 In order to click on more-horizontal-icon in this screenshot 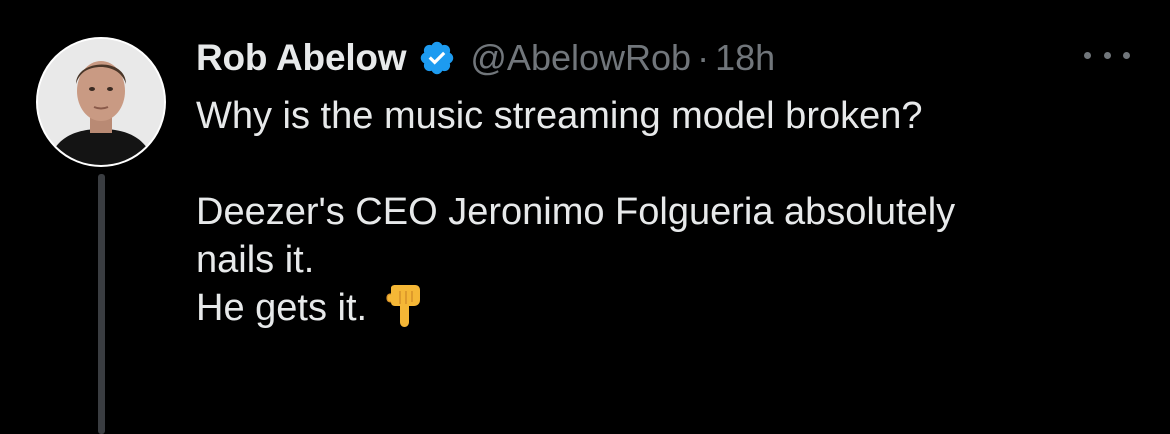, I will do `click(1107, 55)`.